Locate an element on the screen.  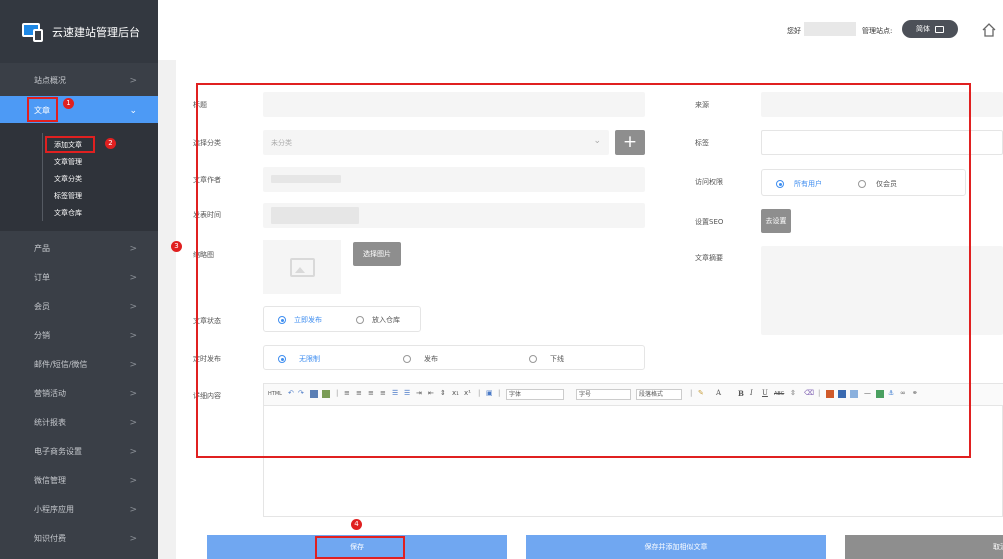
save-and-add-similar-label: 保存并添加相似文章 is located at coordinates (676, 547).